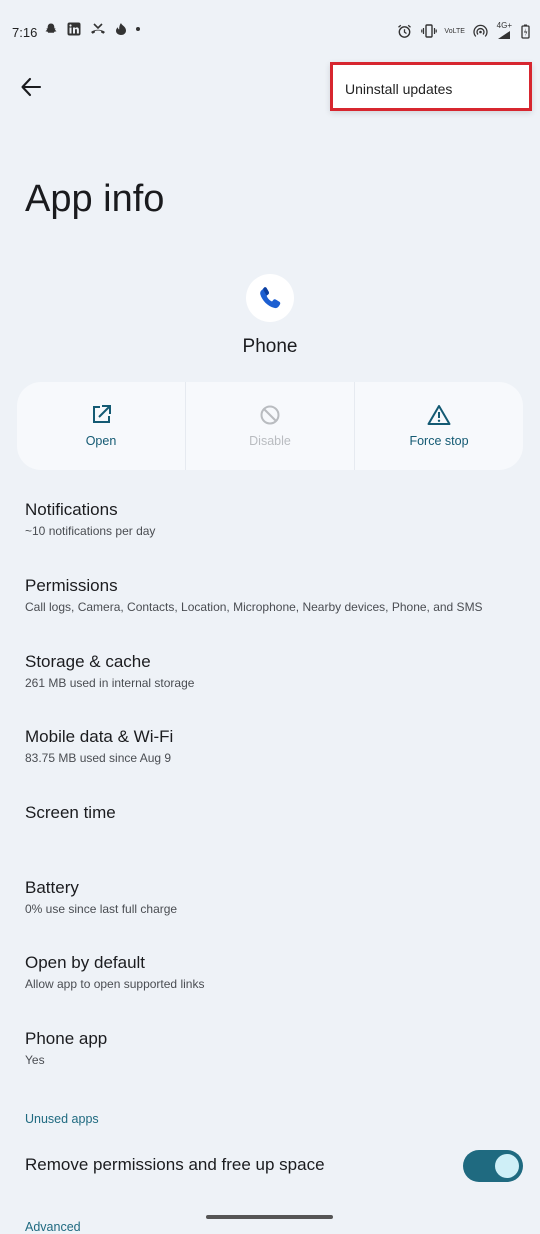  What do you see at coordinates (53, 1227) in the screenshot?
I see `advanced-header: Advanced` at bounding box center [53, 1227].